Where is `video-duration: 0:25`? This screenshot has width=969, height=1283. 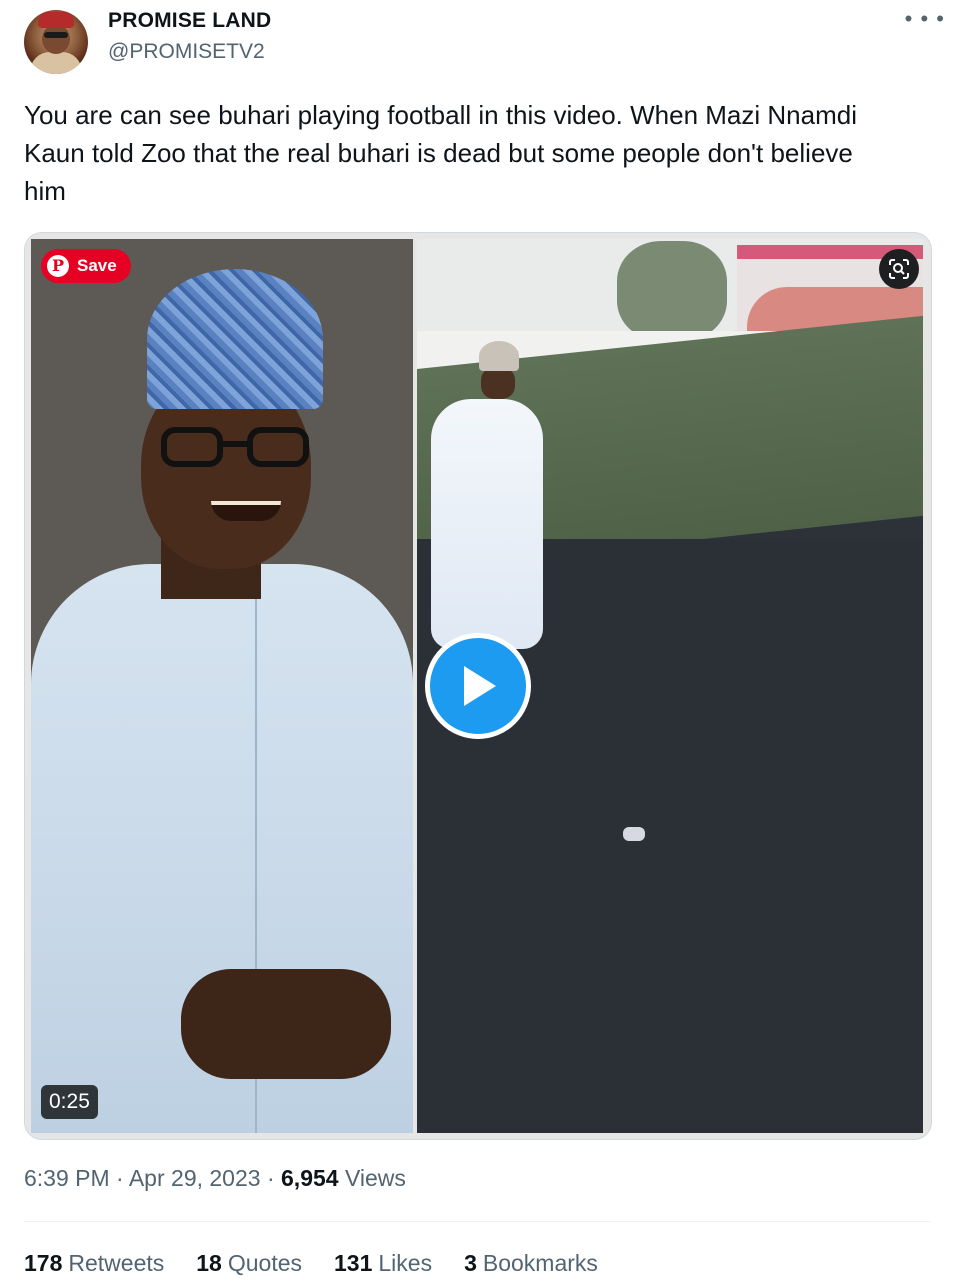 video-duration: 0:25 is located at coordinates (69, 1102).